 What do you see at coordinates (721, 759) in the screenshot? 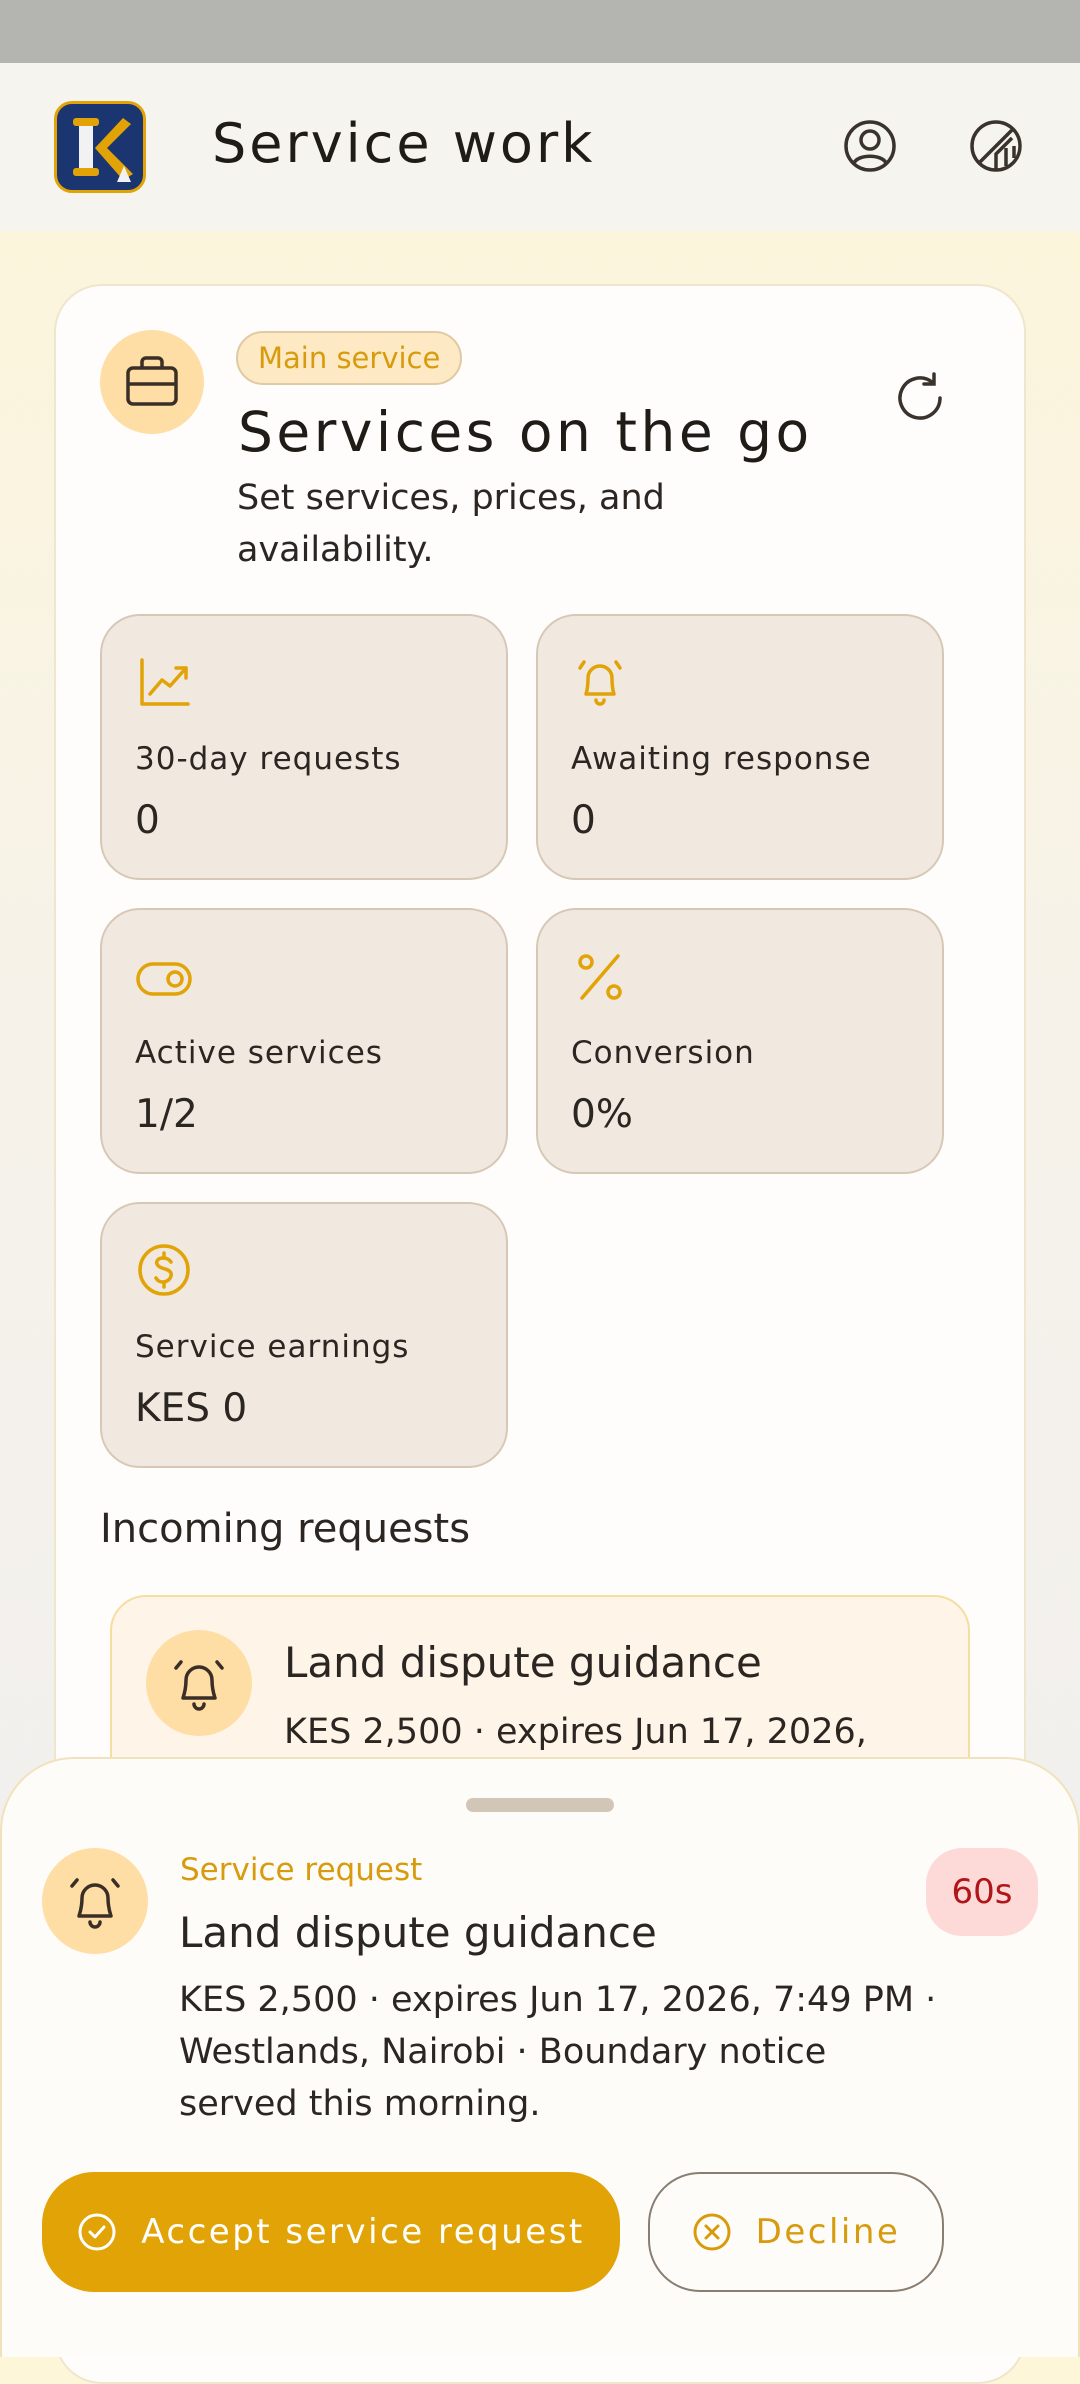
I see `stat-label: Awaiting response` at bounding box center [721, 759].